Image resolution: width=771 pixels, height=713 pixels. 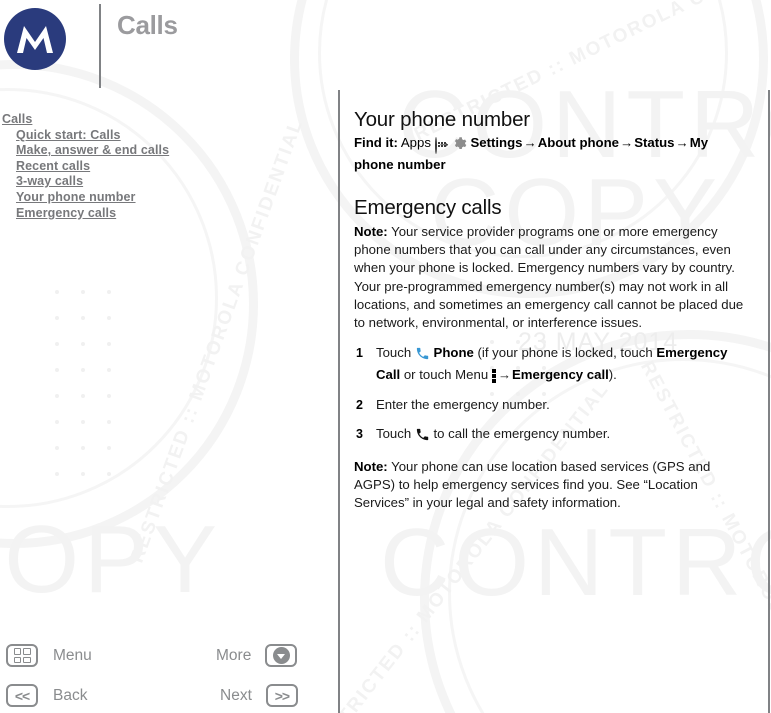 I want to click on step-number-3: 3, so click(x=359, y=433).